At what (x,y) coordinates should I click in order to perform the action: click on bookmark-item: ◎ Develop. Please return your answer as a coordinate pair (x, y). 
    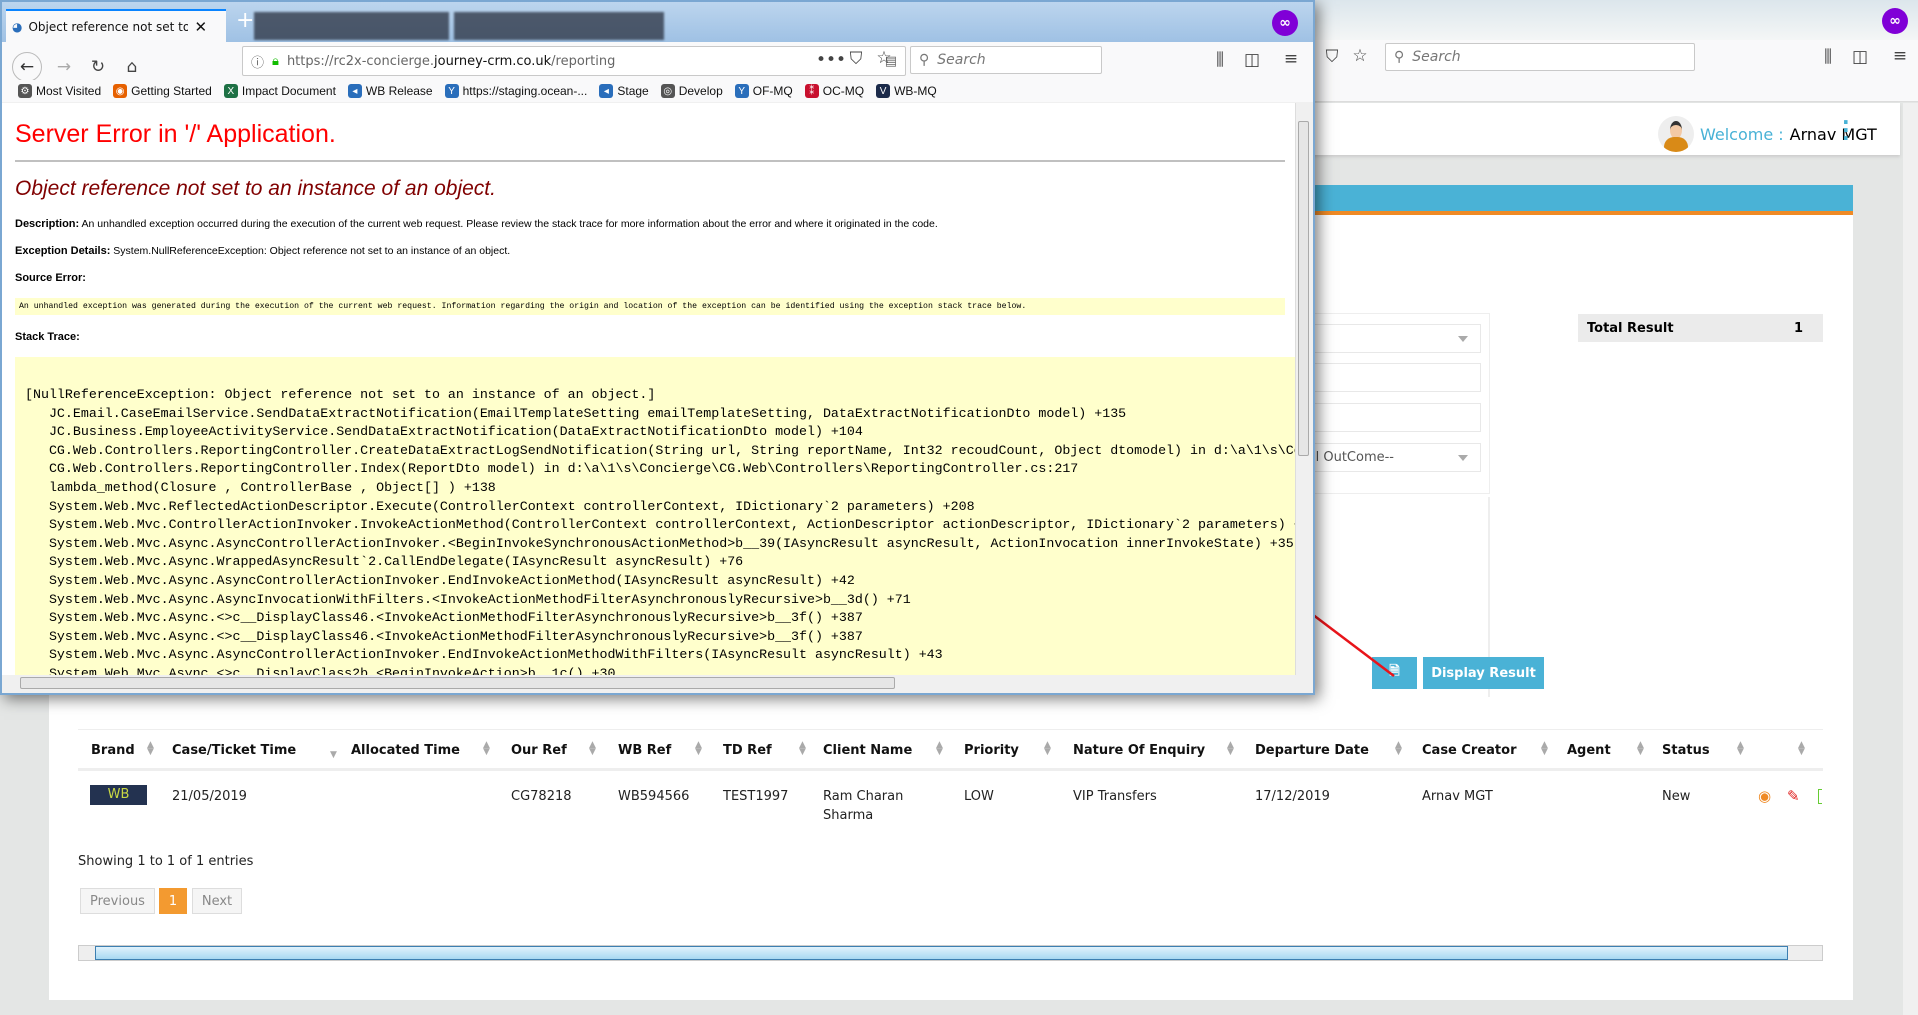
    Looking at the image, I should click on (691, 91).